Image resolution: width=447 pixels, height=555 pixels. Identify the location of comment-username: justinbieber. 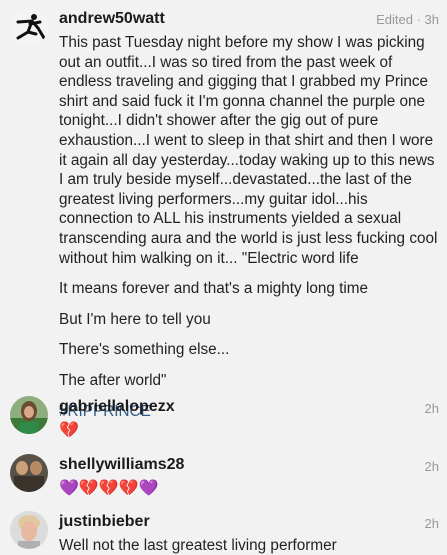
(104, 522).